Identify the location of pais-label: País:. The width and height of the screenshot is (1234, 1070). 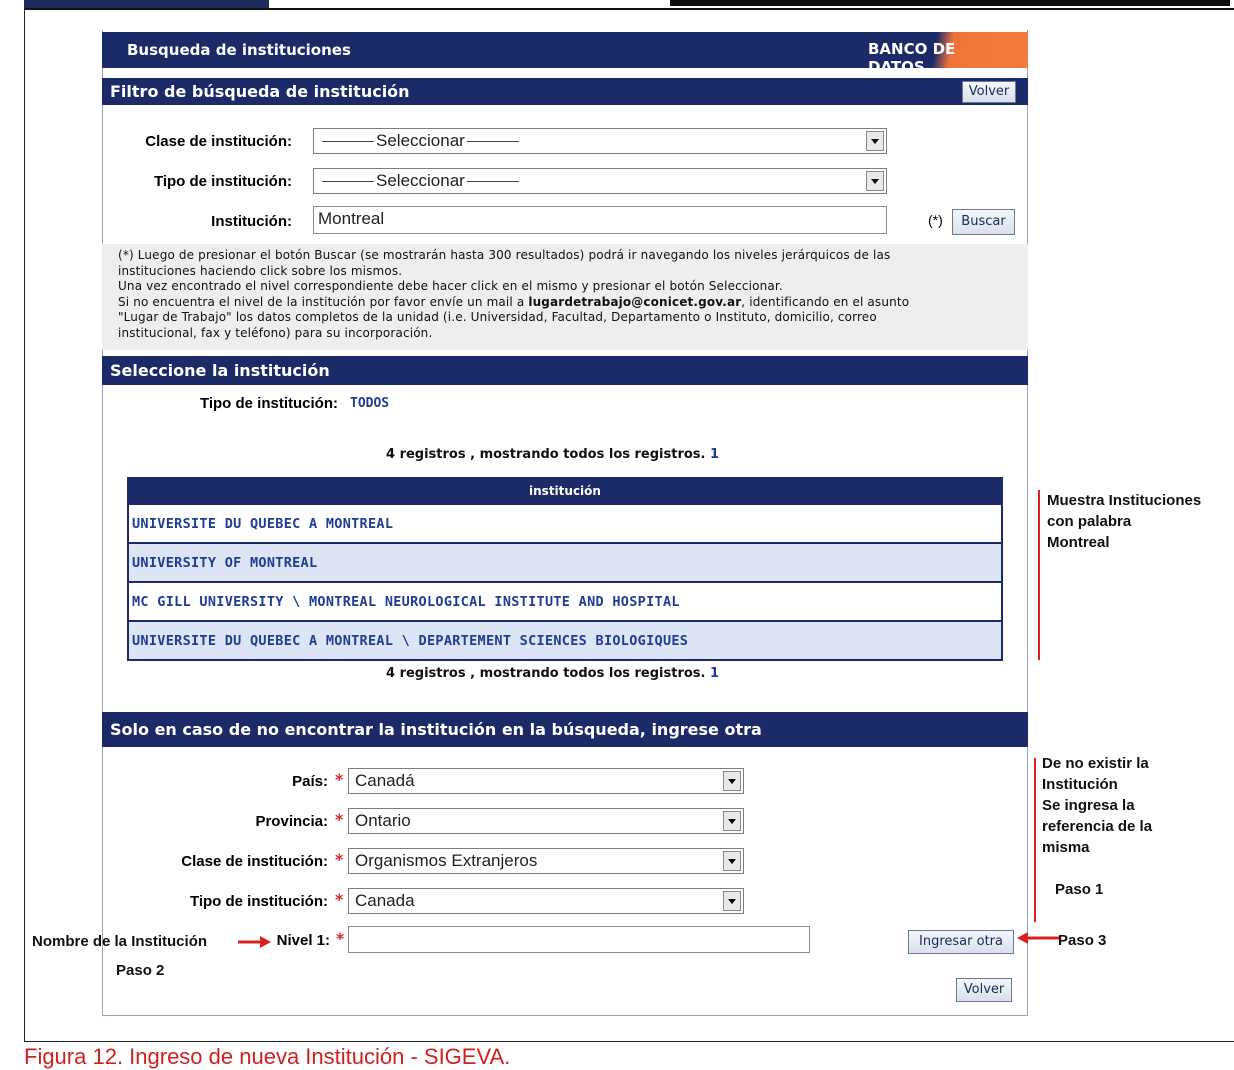
(310, 781).